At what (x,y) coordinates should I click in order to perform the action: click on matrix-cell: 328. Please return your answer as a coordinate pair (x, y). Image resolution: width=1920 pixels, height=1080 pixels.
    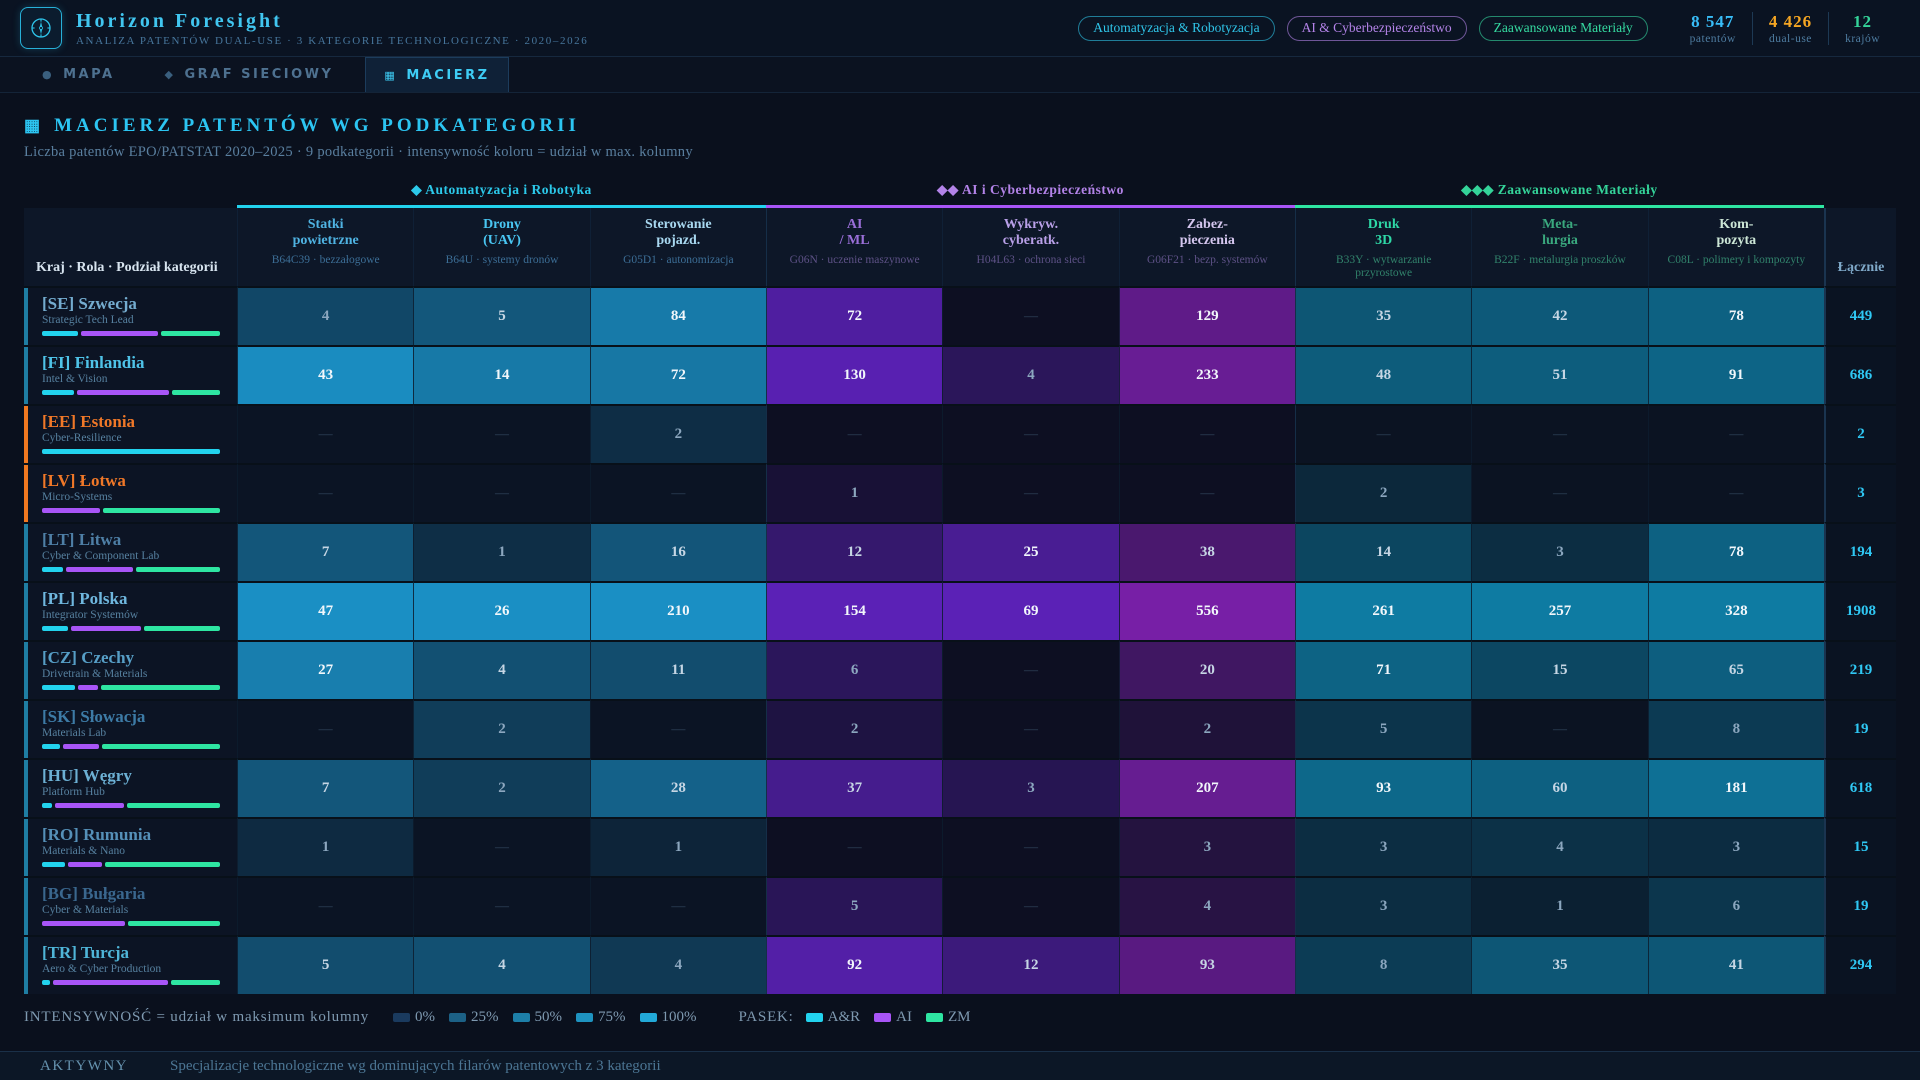
    Looking at the image, I should click on (1735, 610).